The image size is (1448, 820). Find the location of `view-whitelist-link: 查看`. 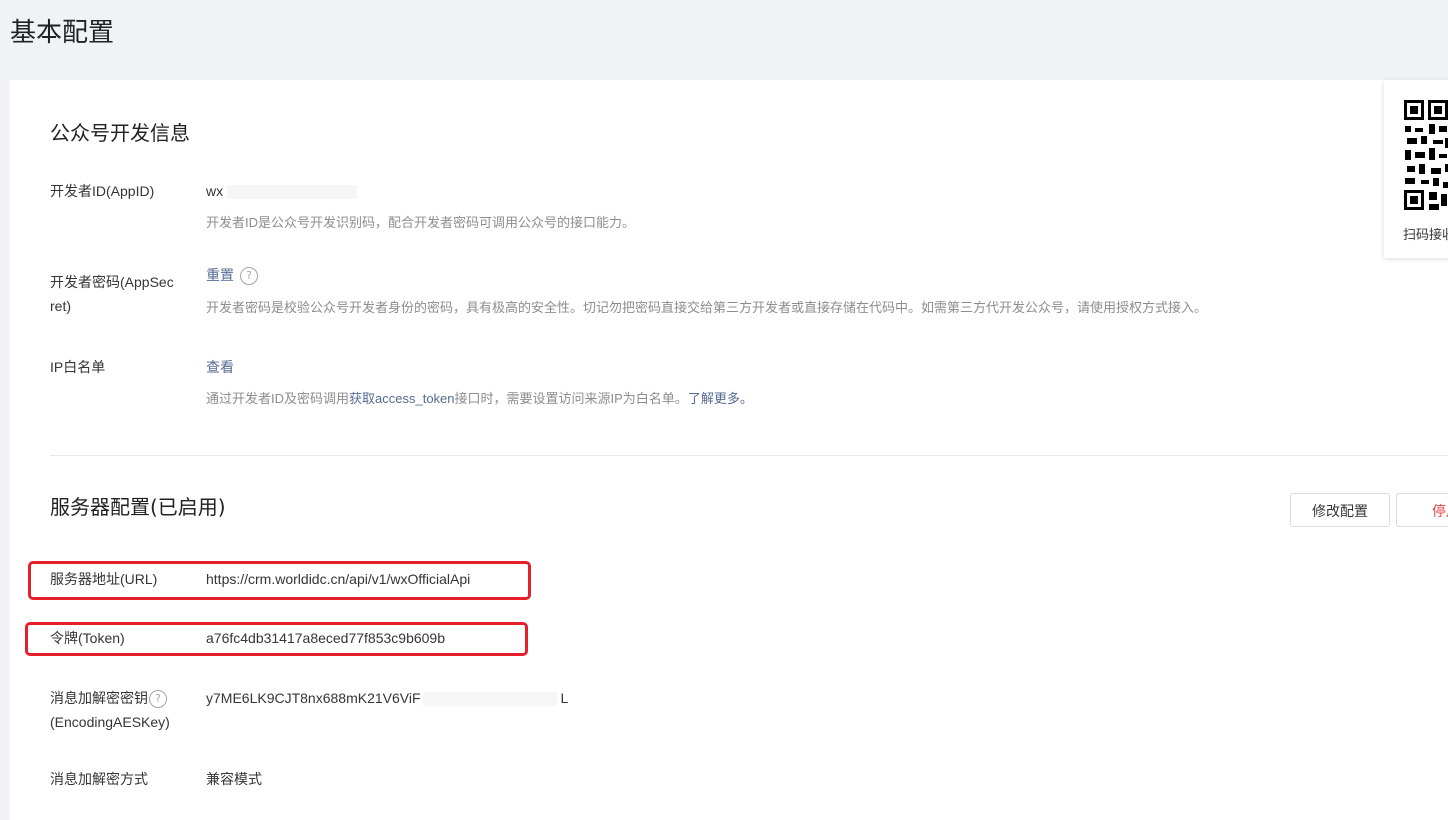

view-whitelist-link: 查看 is located at coordinates (220, 367).